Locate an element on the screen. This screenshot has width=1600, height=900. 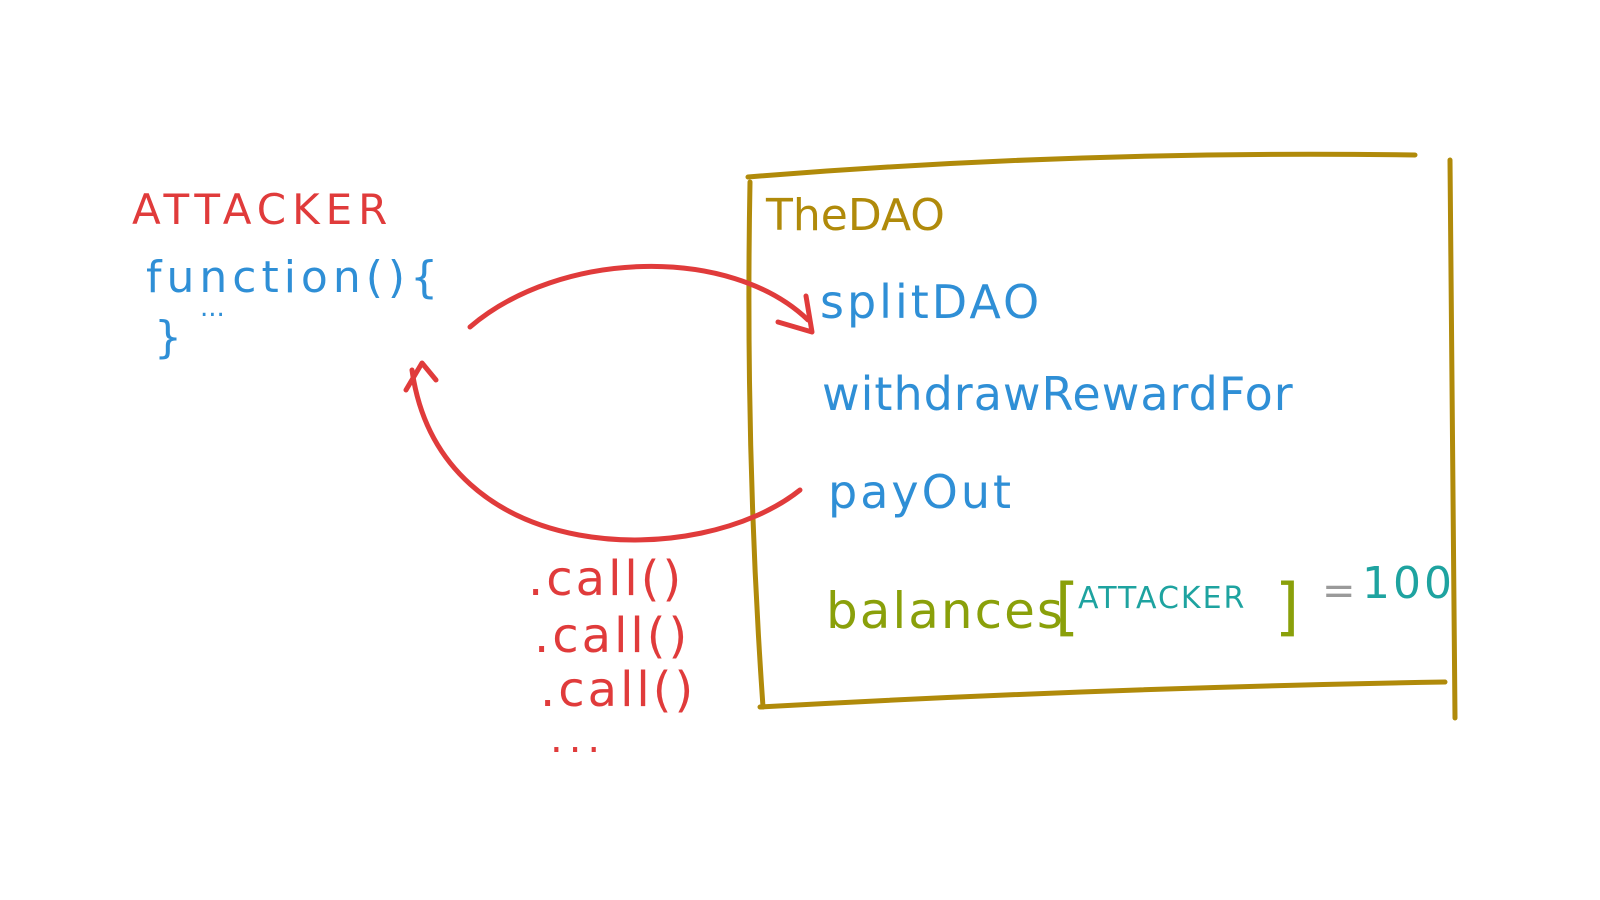
dao-box-left-edge is located at coordinates (756, 444).